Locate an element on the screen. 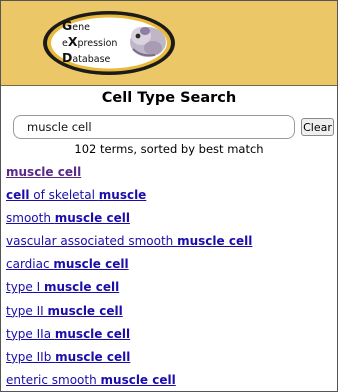  result-text: vascular associated smooth is located at coordinates (92, 241).